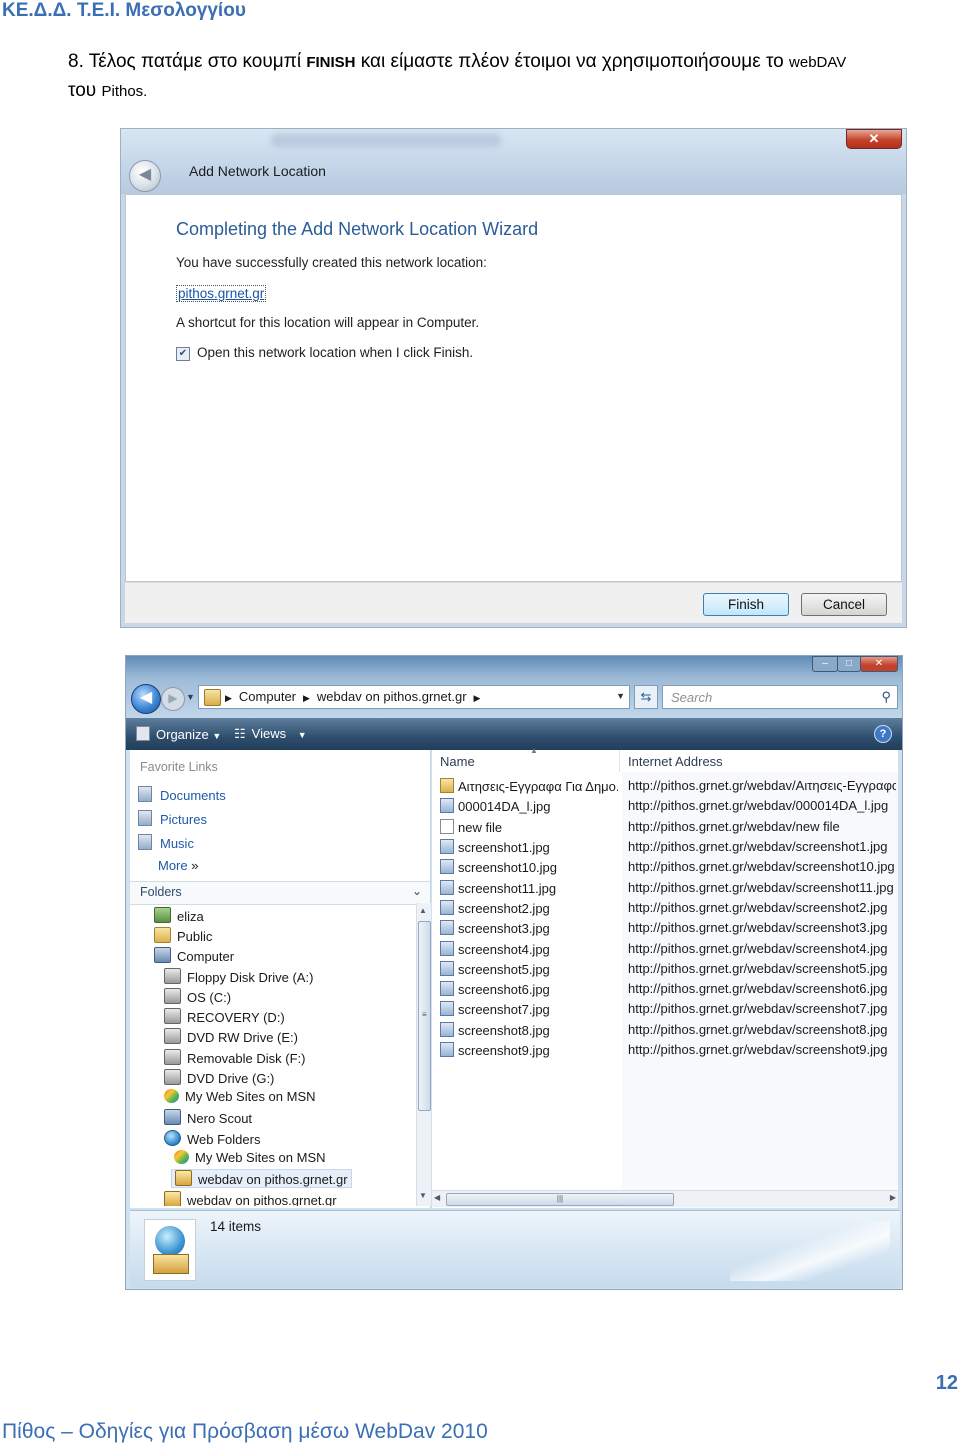 This screenshot has height=1450, width=960. Describe the element at coordinates (194, 955) in the screenshot. I see `tree-item: Computer` at that location.